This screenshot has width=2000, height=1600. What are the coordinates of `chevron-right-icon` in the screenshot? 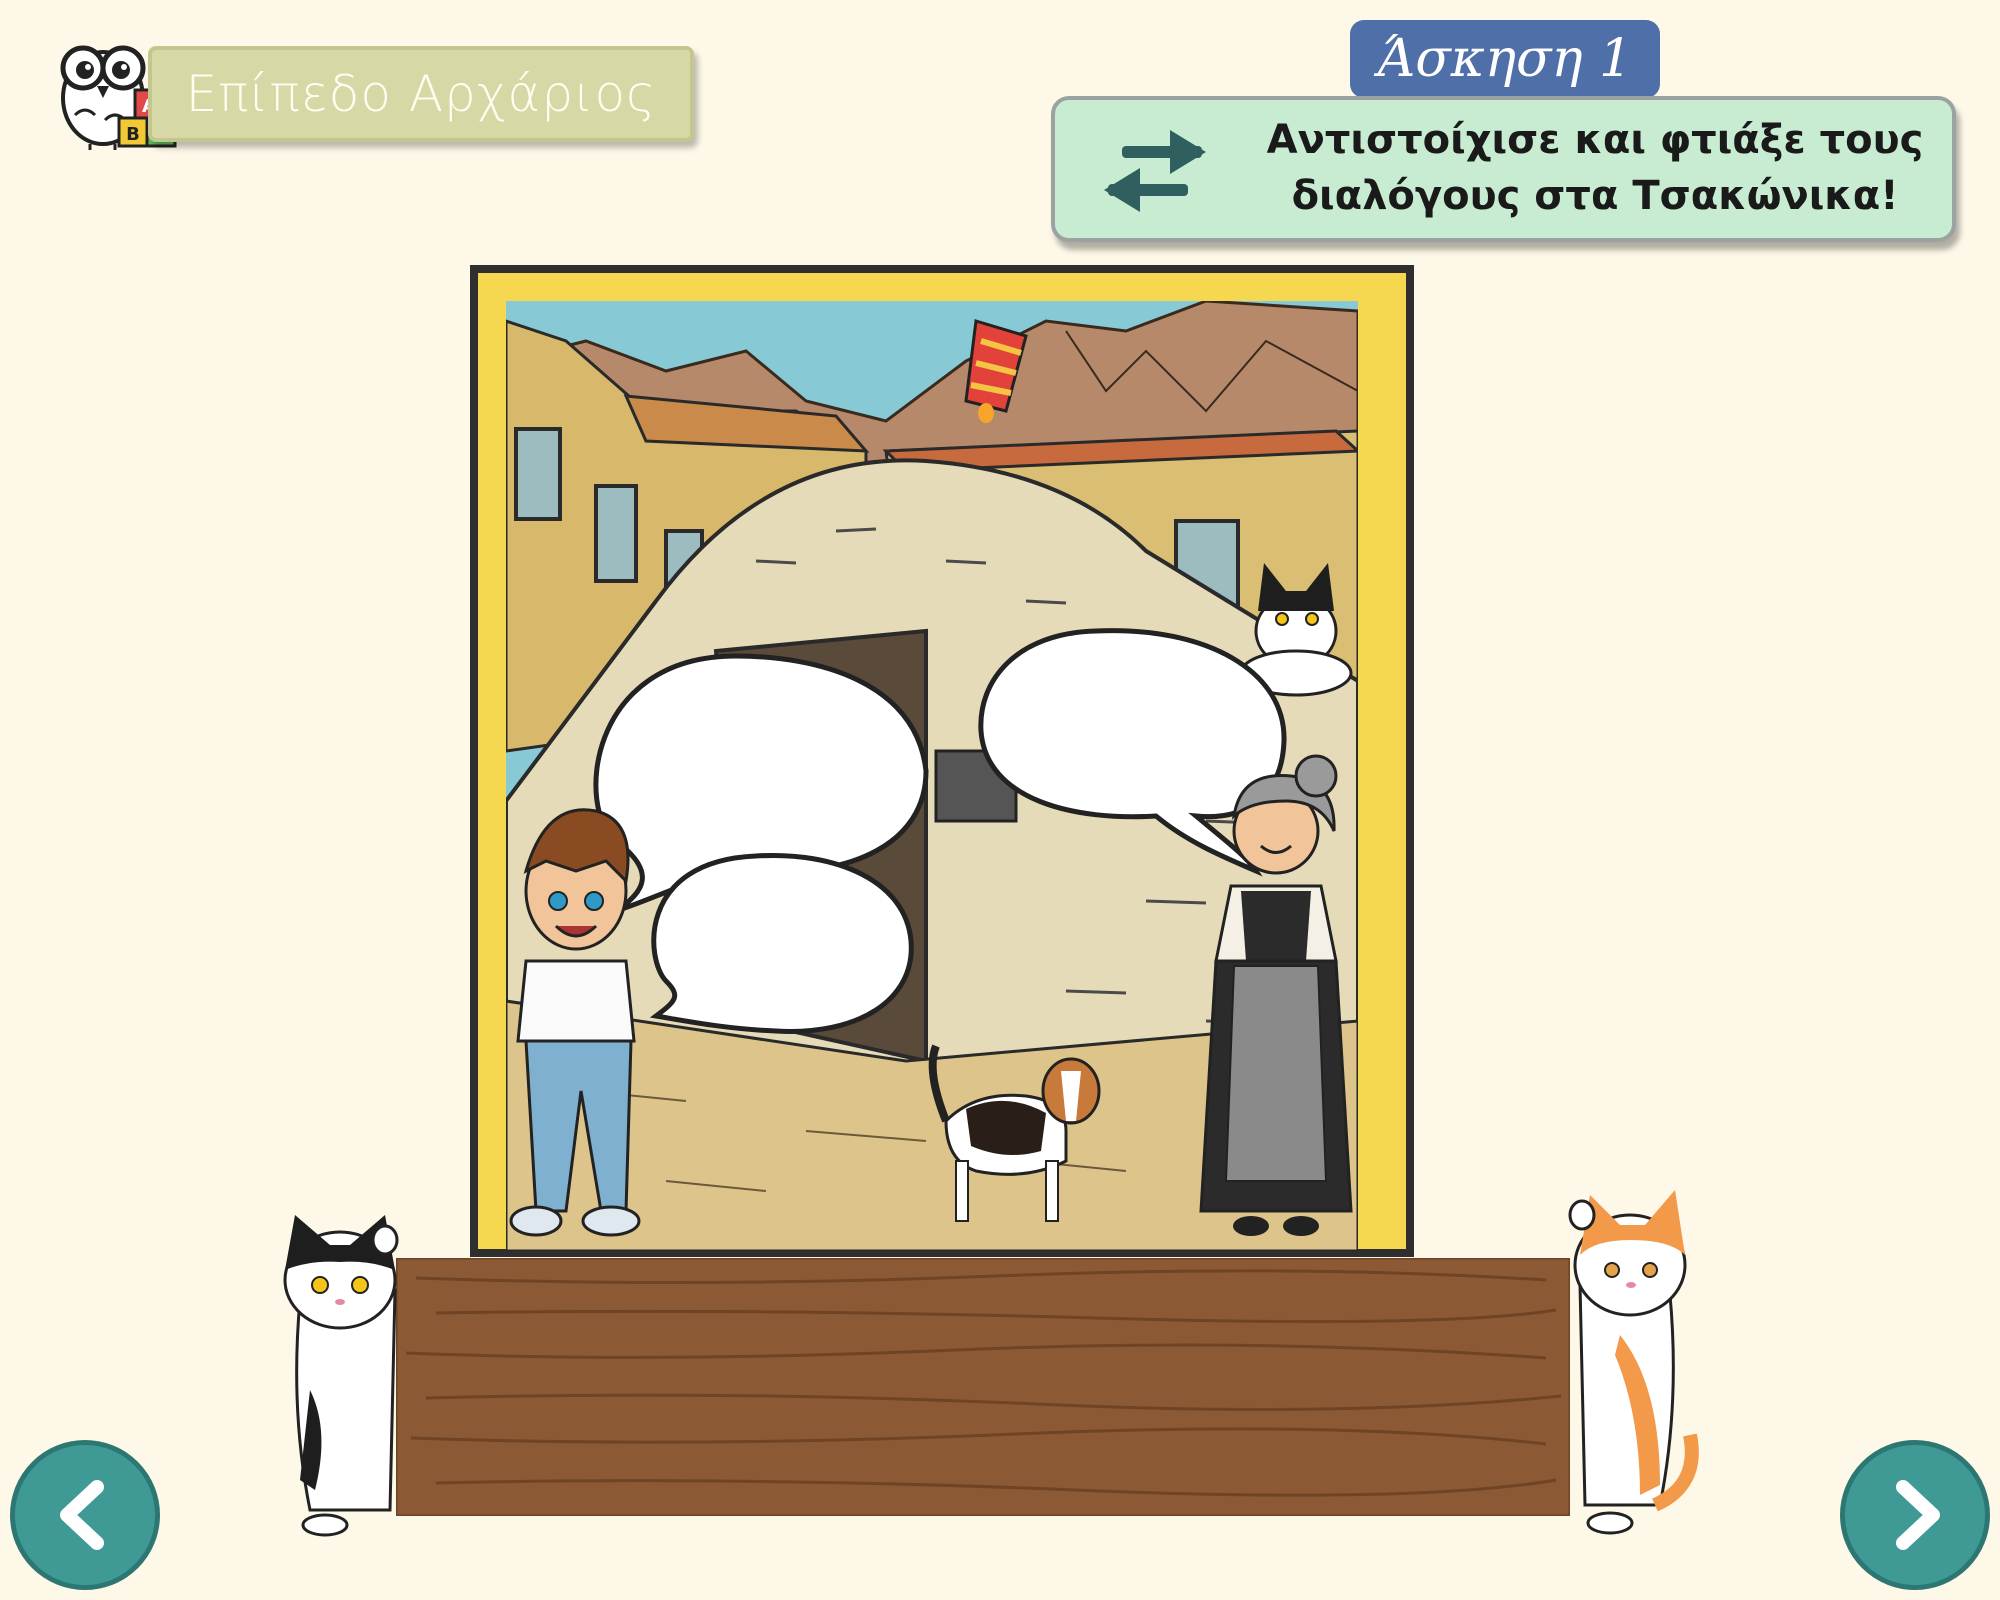 It's located at (1918, 1515).